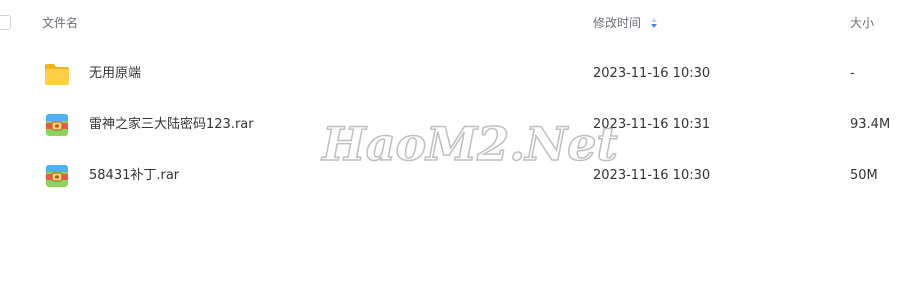 This screenshot has height=283, width=918. What do you see at coordinates (57, 74) in the screenshot?
I see `folder-icon` at bounding box center [57, 74].